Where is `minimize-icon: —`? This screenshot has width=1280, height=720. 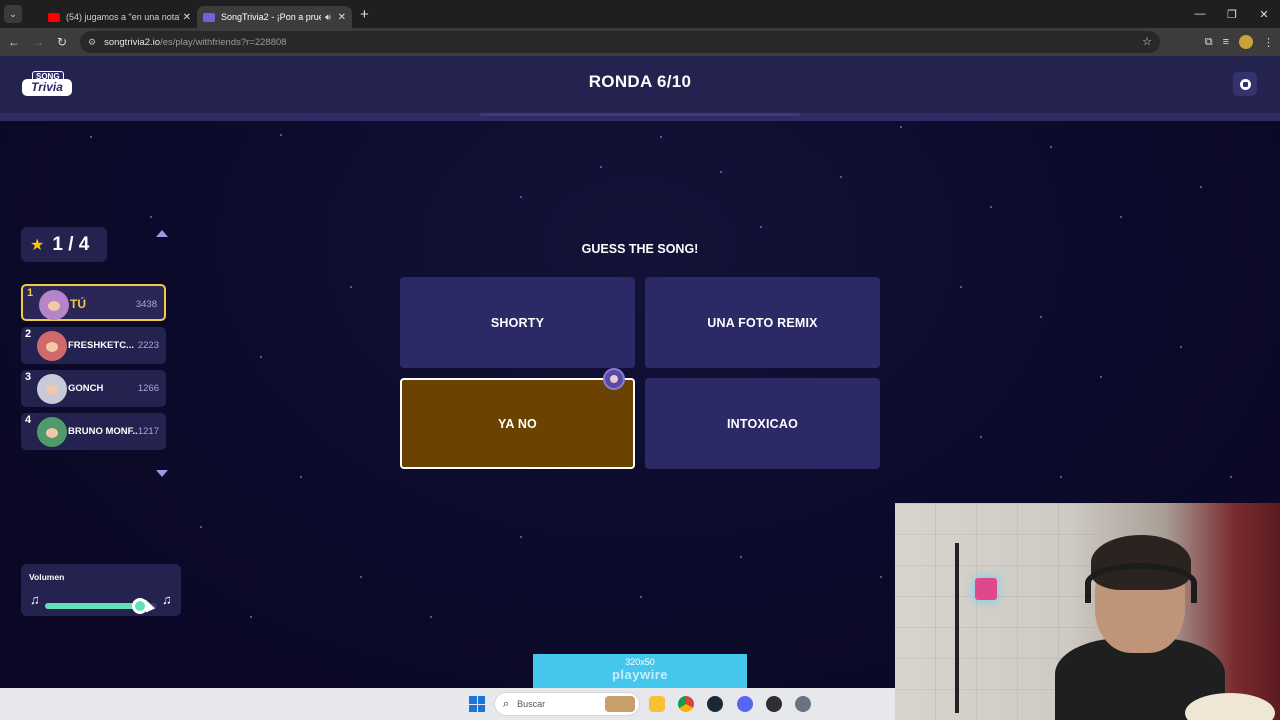 minimize-icon: — is located at coordinates (1200, 14).